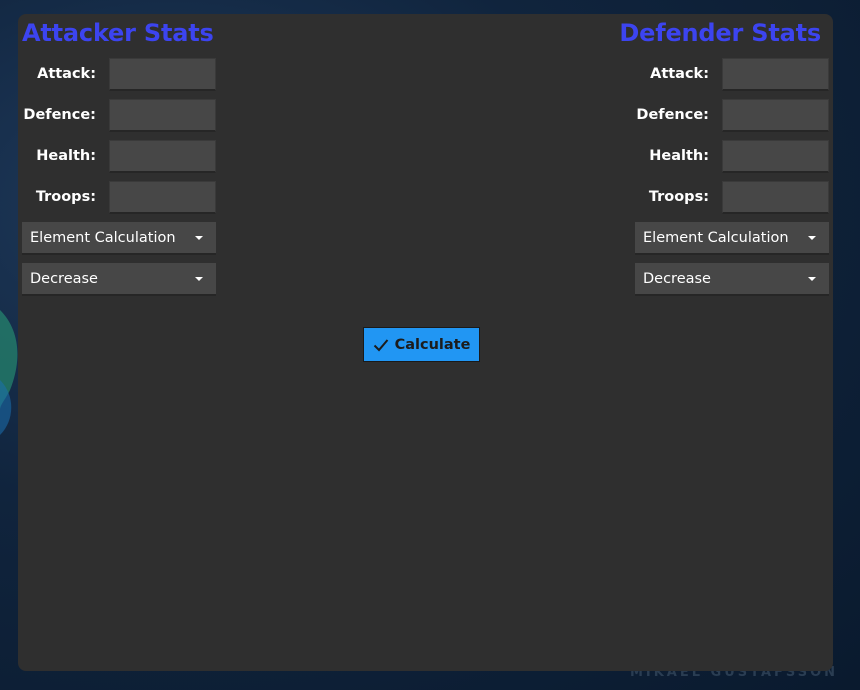 The height and width of the screenshot is (690, 860). I want to click on defender-attack-input, so click(775, 74).